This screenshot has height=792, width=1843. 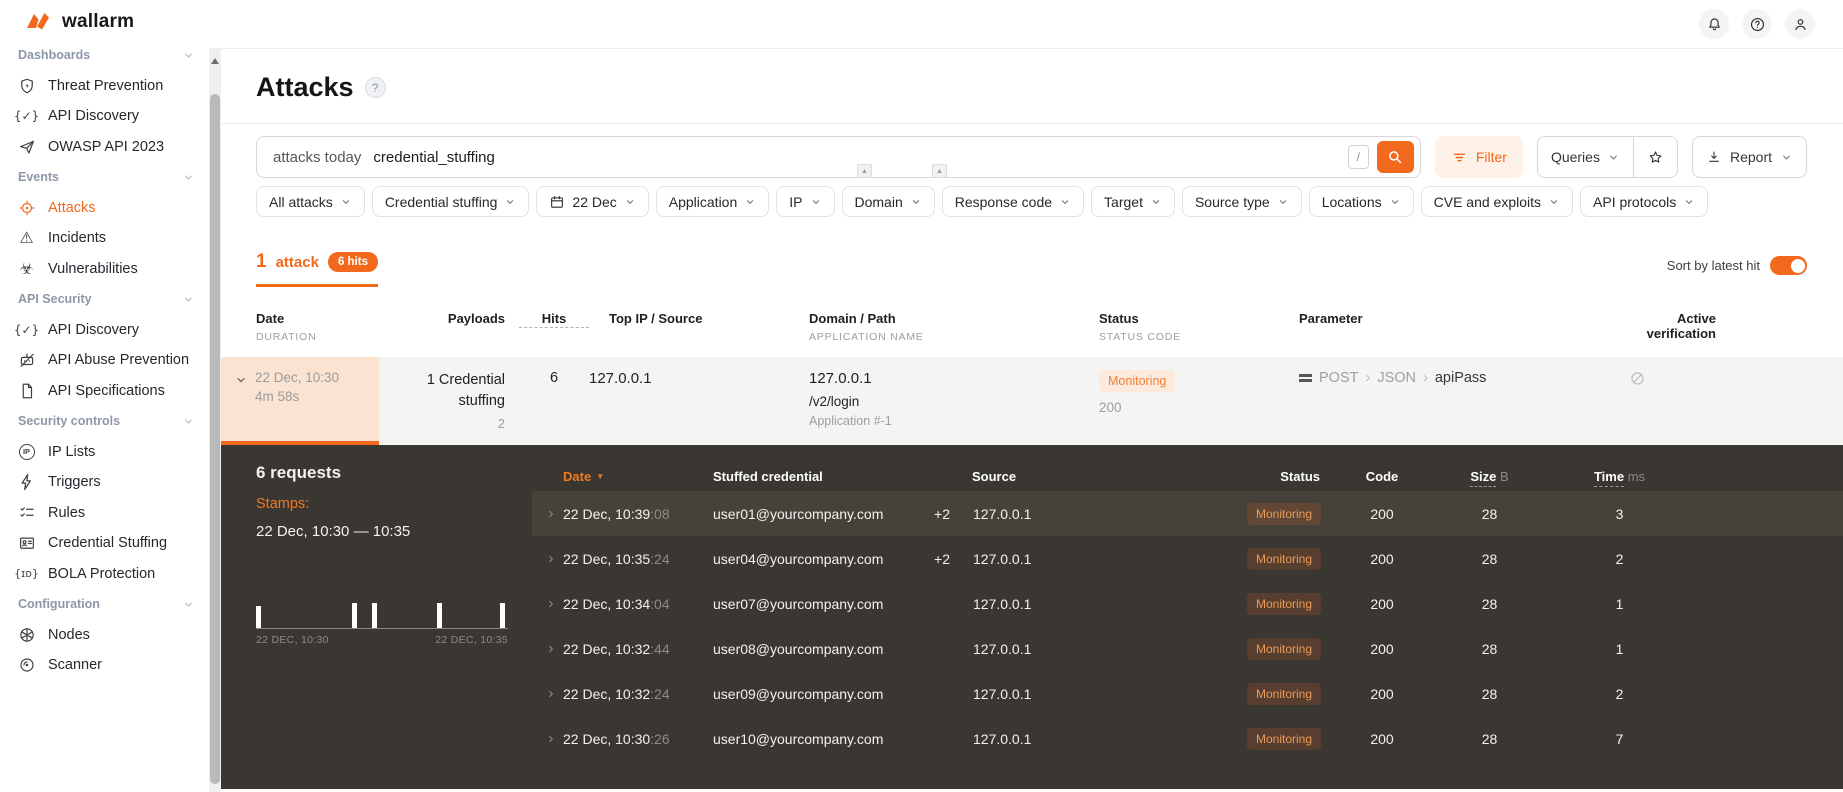 I want to click on attack-domain: 127.0.0.1, so click(x=954, y=378).